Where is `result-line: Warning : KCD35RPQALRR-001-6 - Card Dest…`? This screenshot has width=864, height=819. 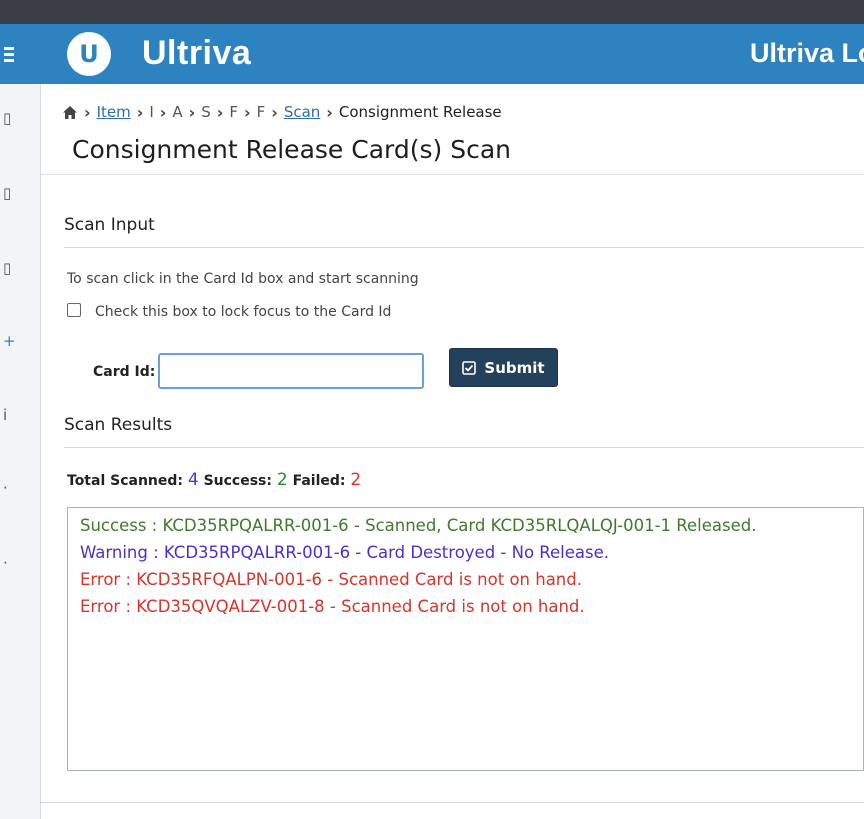 result-line: Warning : KCD35RPQALRR-001-6 - Card Dest… is located at coordinates (345, 552).